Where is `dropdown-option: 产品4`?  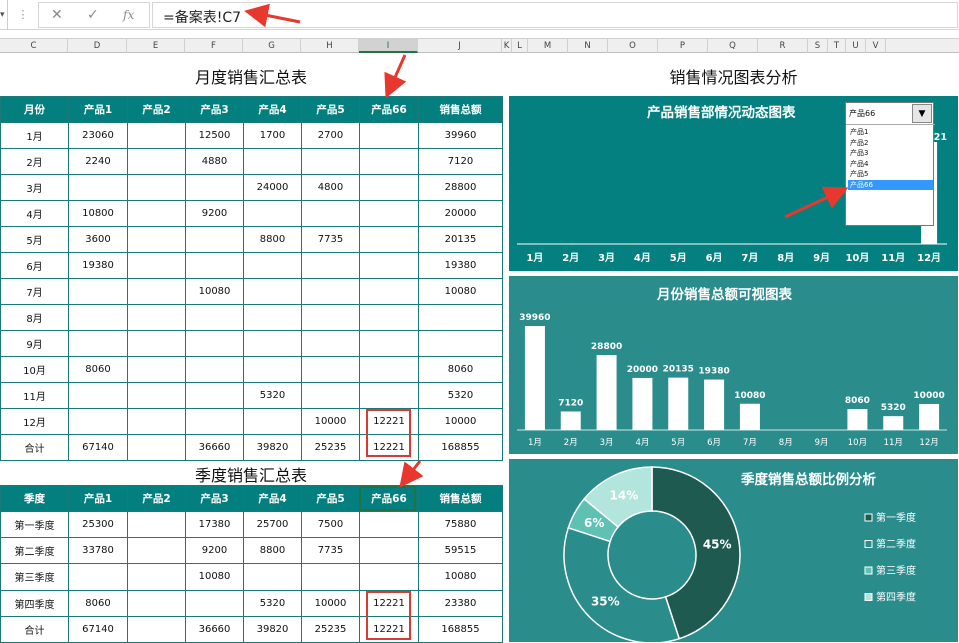
dropdown-option: 产品4 is located at coordinates (890, 164).